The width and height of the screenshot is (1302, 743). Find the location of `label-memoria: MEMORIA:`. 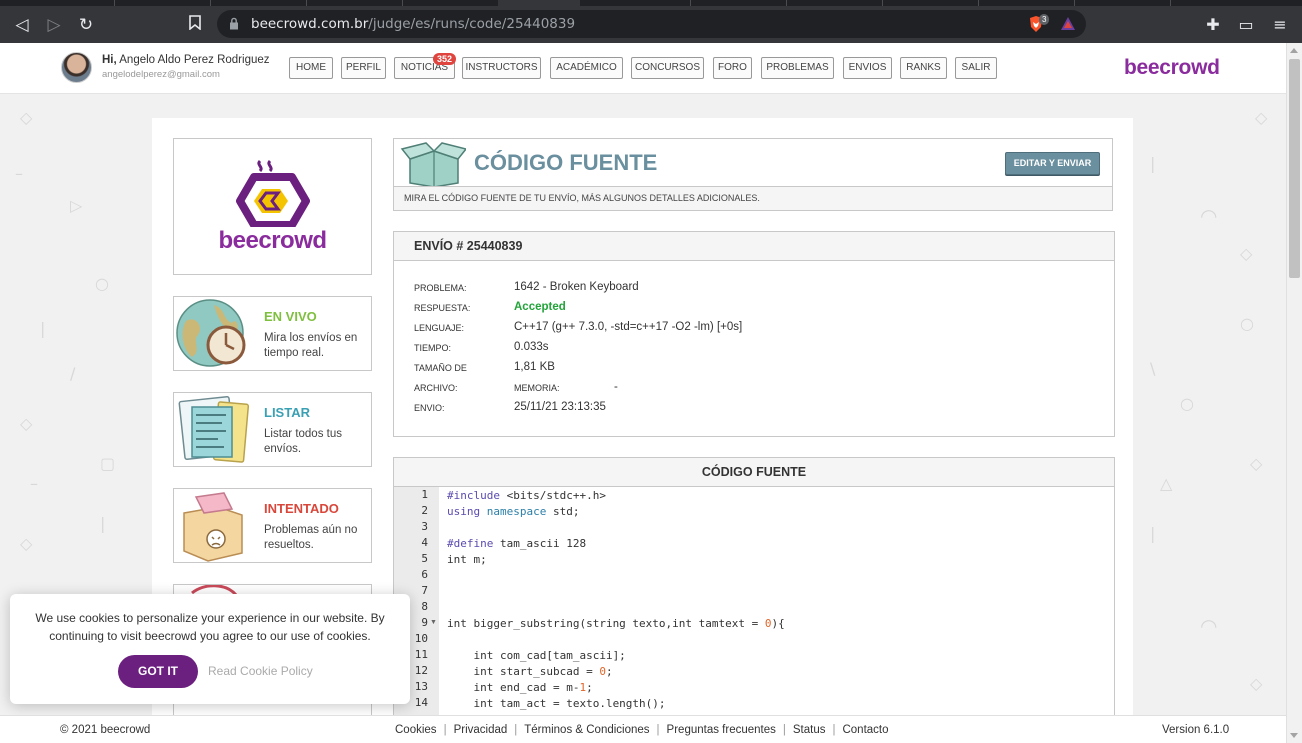

label-memoria: MEMORIA: is located at coordinates (537, 388).